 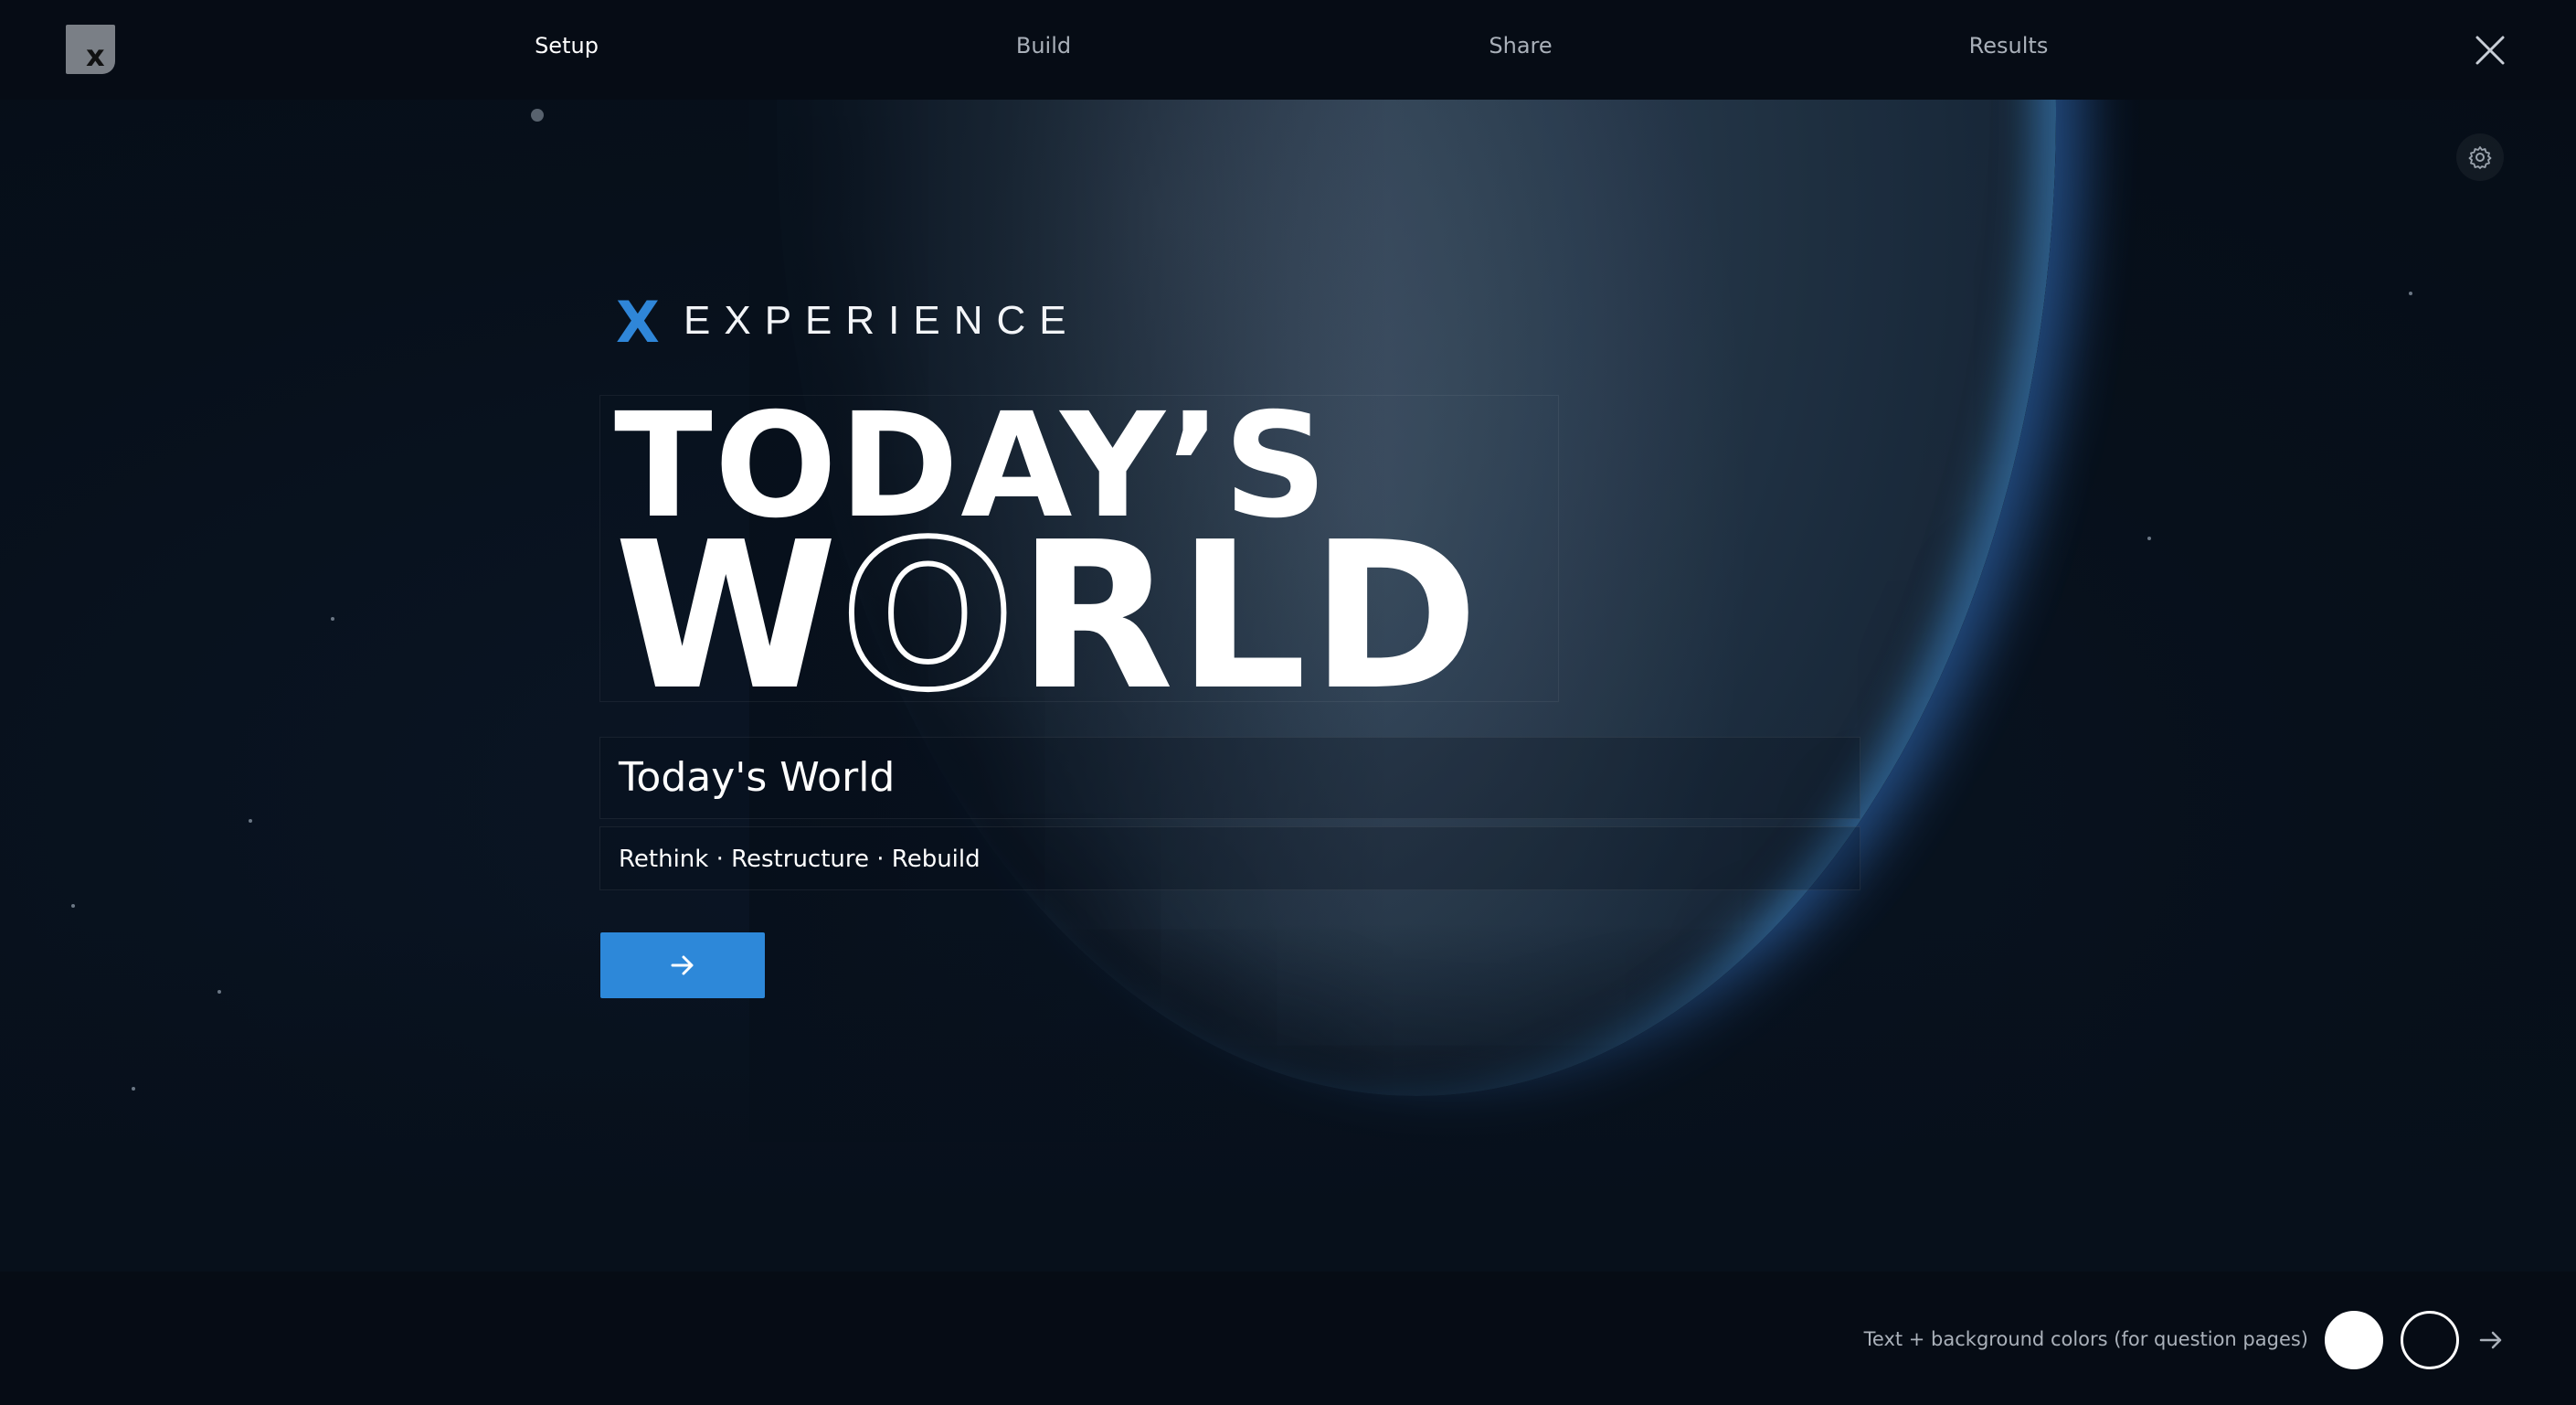 I want to click on cover-title-text: Today's World, so click(x=757, y=777).